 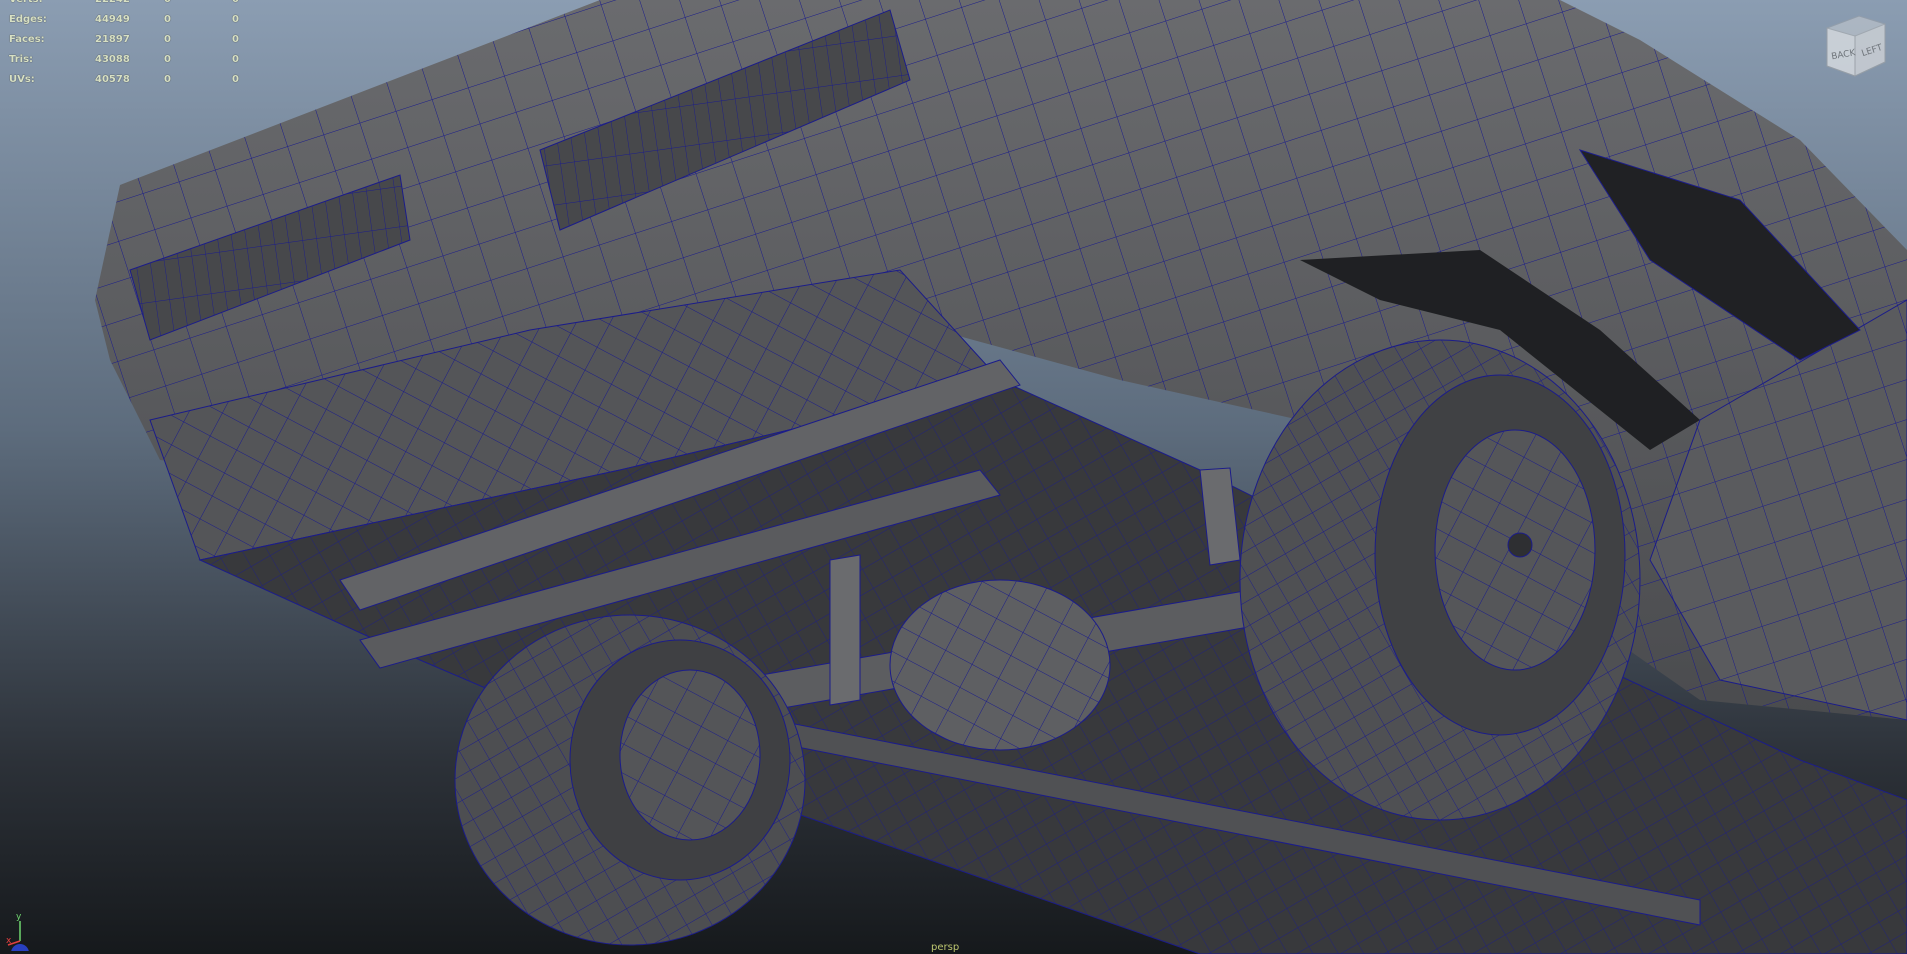 I want to click on view-cube-icon: BACK LEFT, so click(x=1854, y=46).